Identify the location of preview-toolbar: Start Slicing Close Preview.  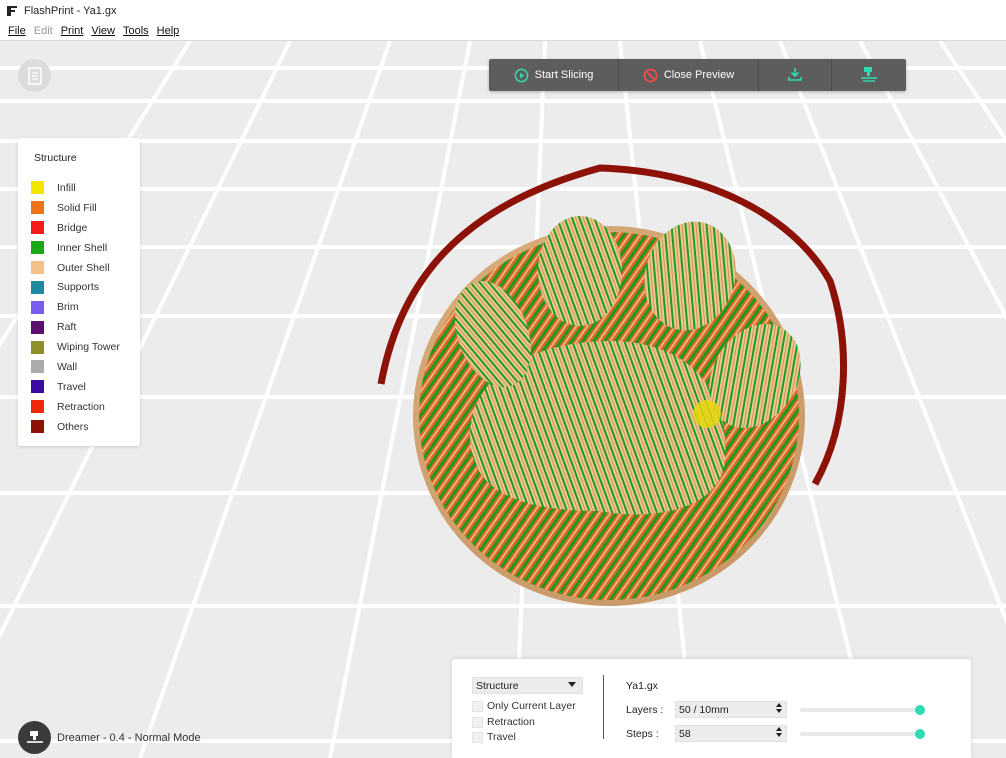
(697, 75).